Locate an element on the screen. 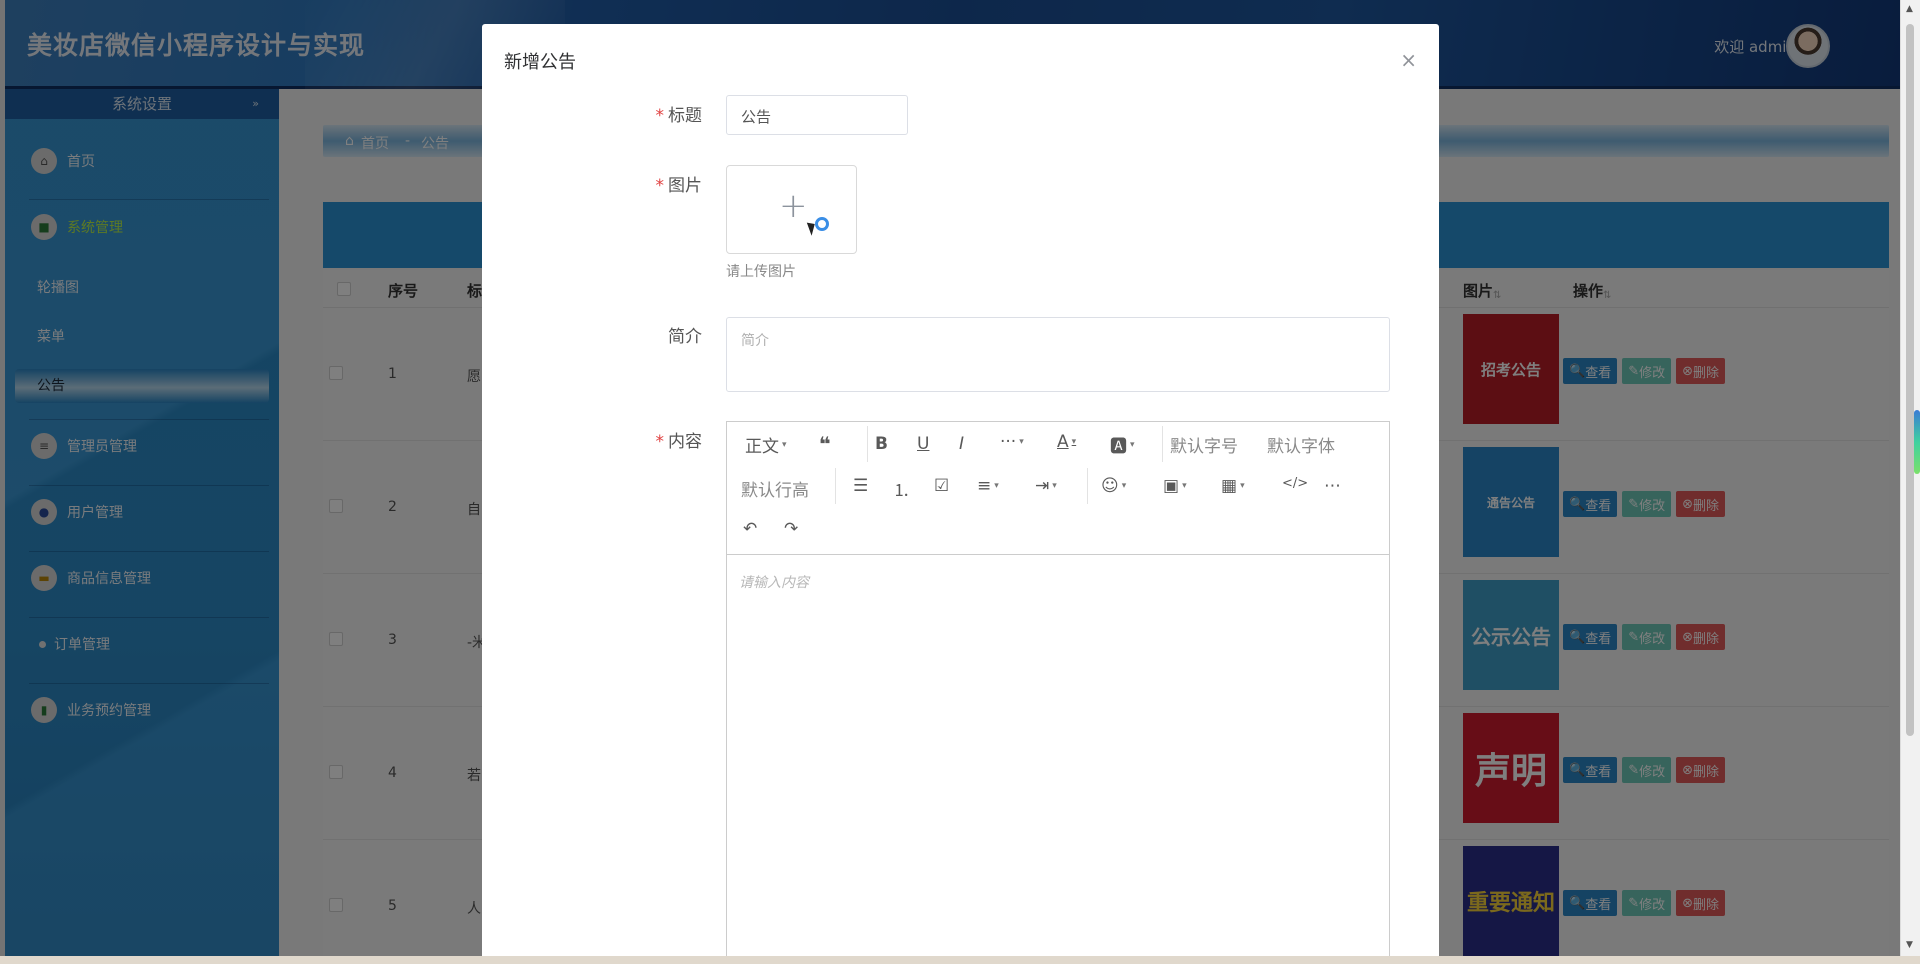  page-scrollbar: ▲ ▼ is located at coordinates (1910, 478).